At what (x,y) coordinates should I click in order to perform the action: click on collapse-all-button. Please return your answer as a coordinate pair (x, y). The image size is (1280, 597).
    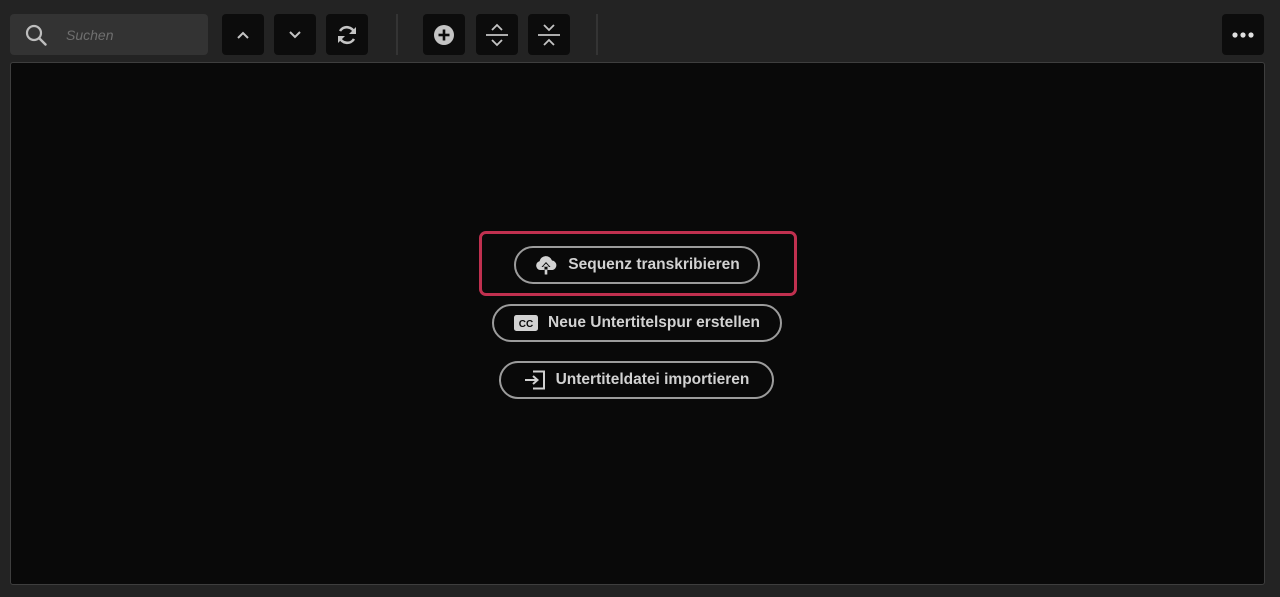
    Looking at the image, I should click on (549, 34).